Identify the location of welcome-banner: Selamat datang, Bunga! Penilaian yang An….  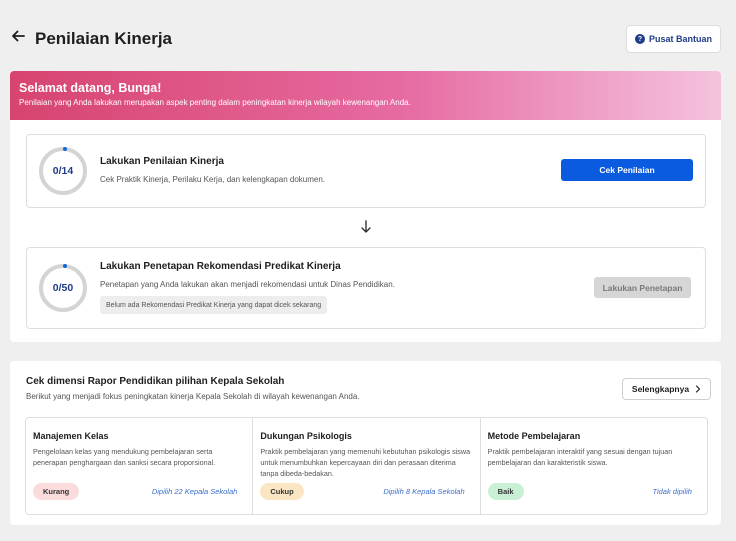
(365, 95).